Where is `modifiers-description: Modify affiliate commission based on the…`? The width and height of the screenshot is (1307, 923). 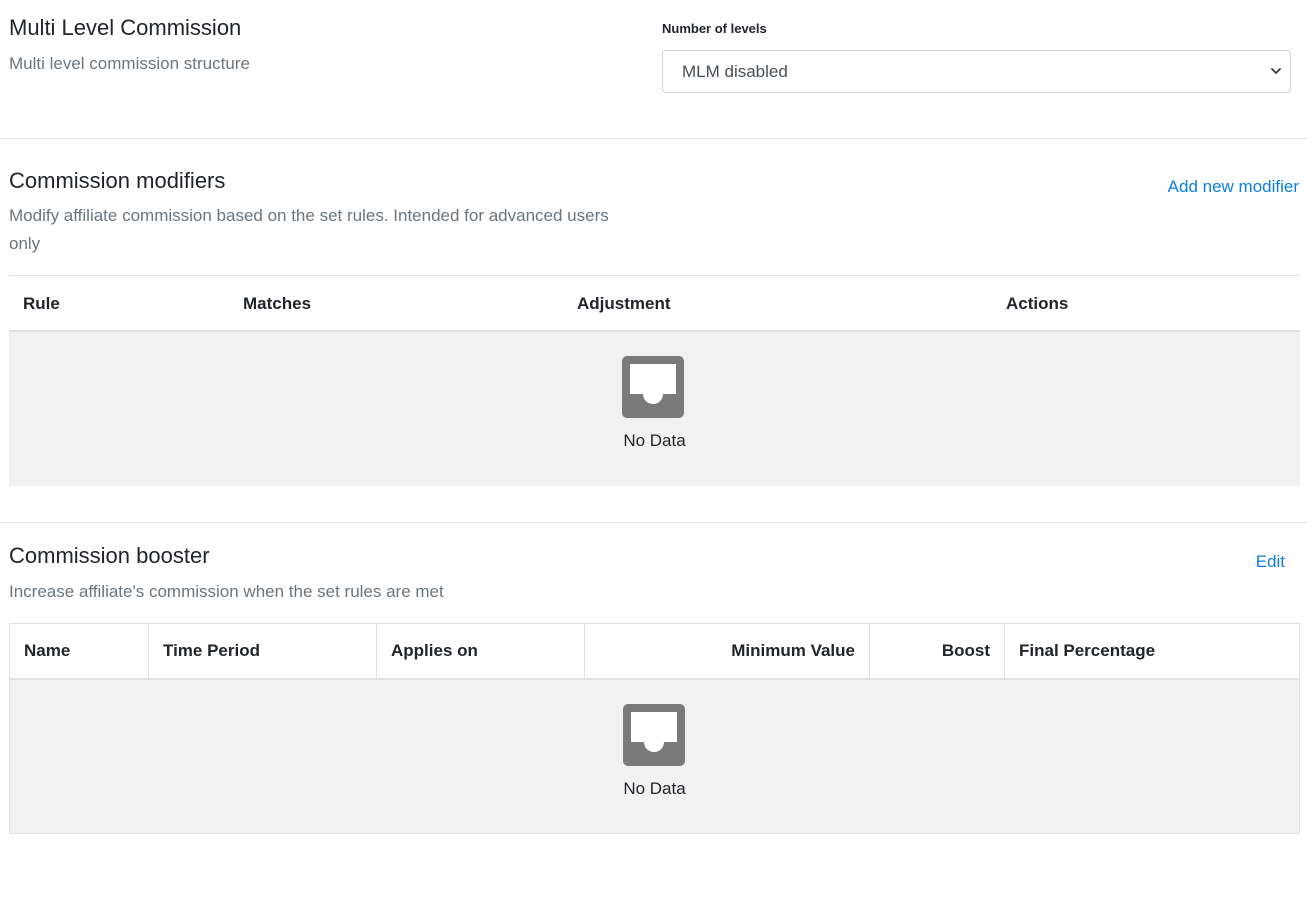 modifiers-description: Modify affiliate commission based on the… is located at coordinates (309, 229).